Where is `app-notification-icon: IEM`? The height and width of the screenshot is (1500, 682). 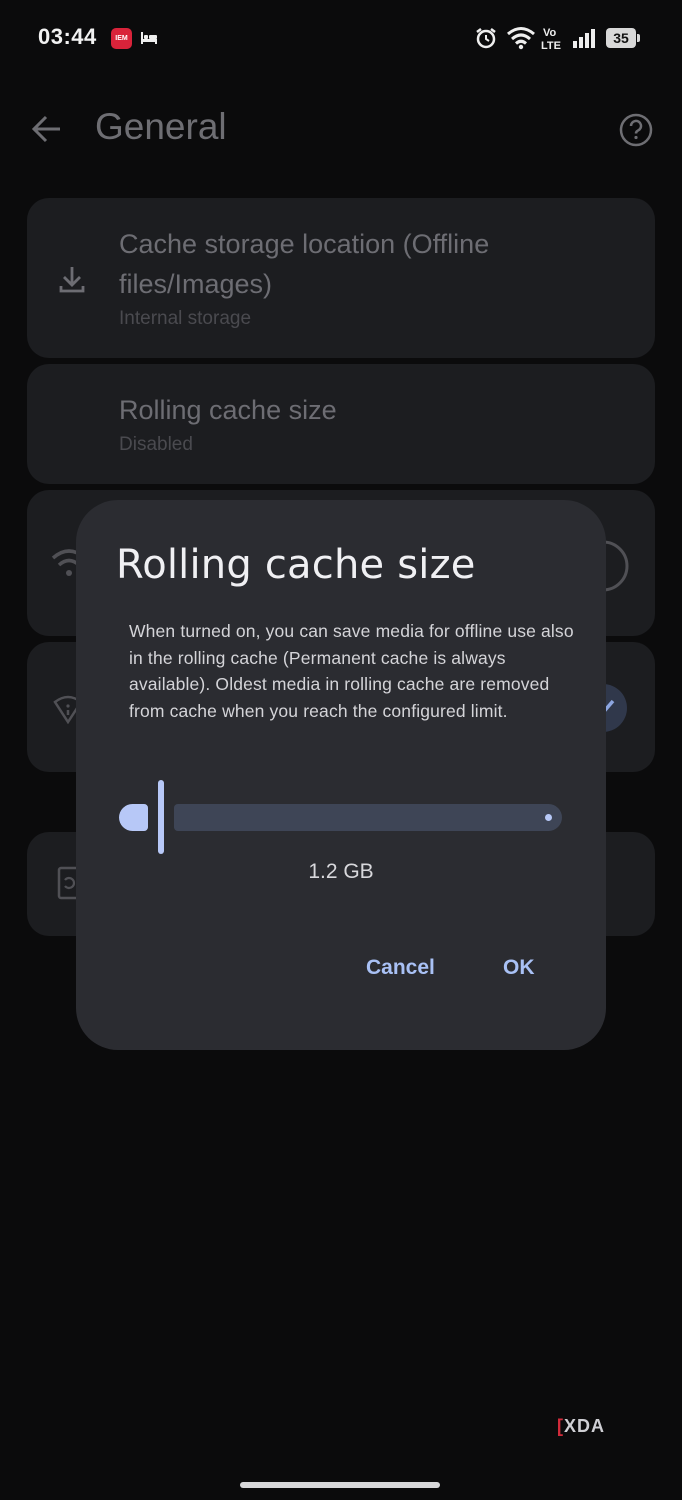
app-notification-icon: IEM is located at coordinates (121, 38).